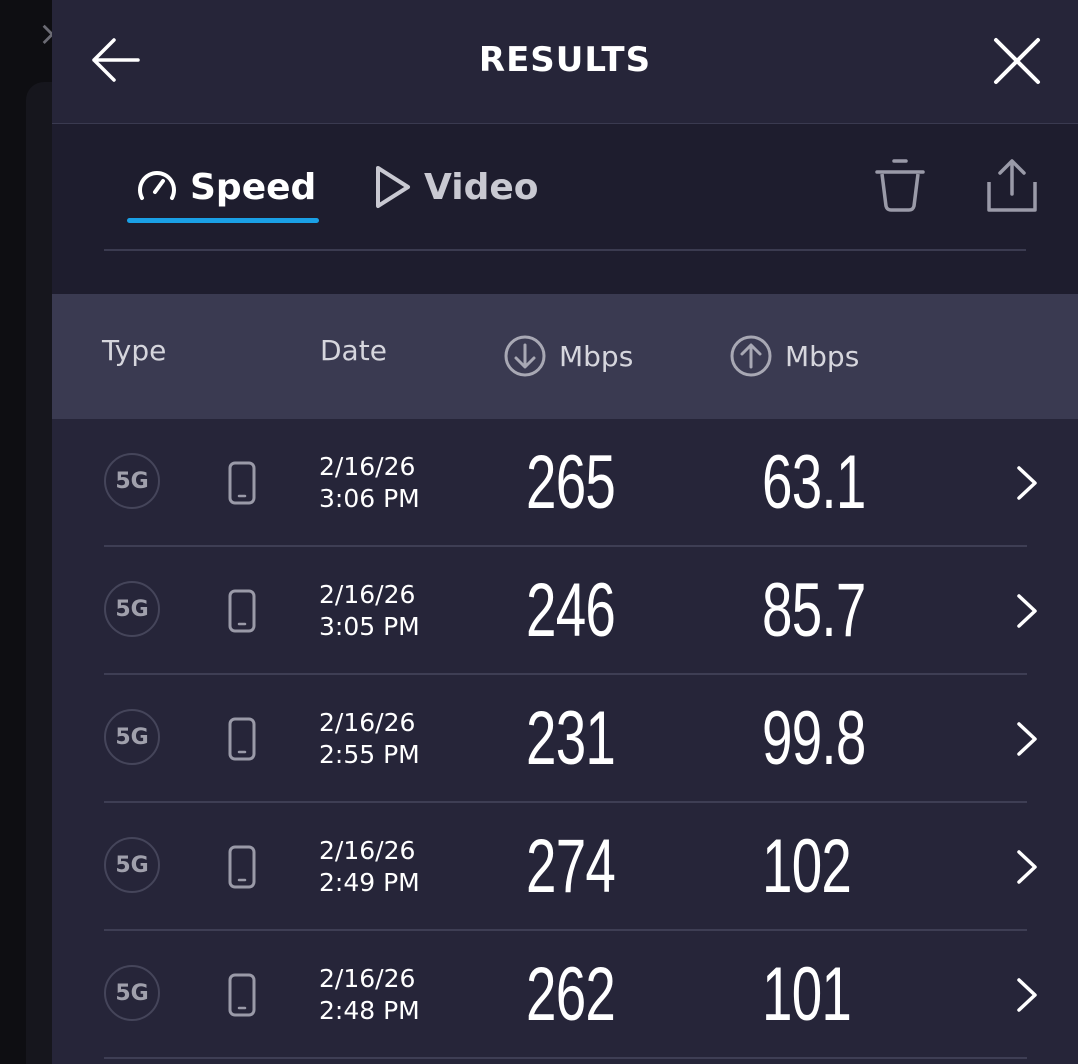 This screenshot has height=1064, width=1078. I want to click on result-time: 3:06 PM, so click(369, 498).